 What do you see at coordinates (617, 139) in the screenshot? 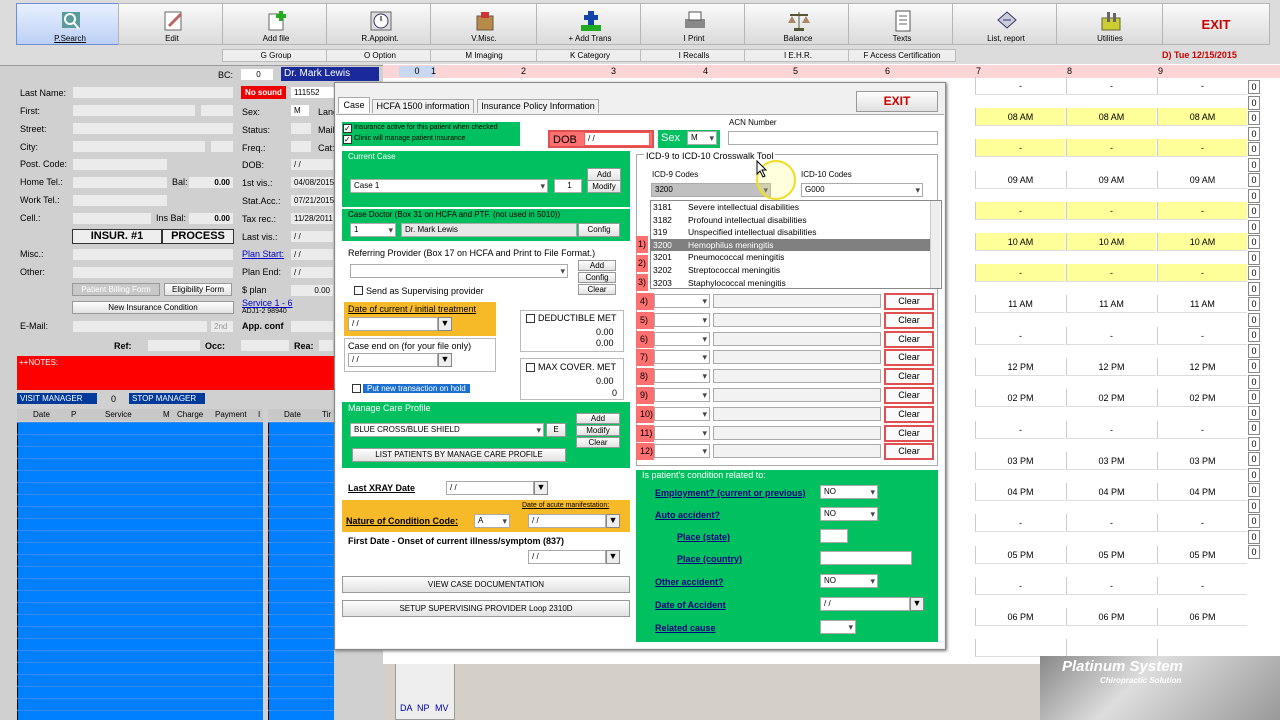
I see `dialog-dob-field: / /` at bounding box center [617, 139].